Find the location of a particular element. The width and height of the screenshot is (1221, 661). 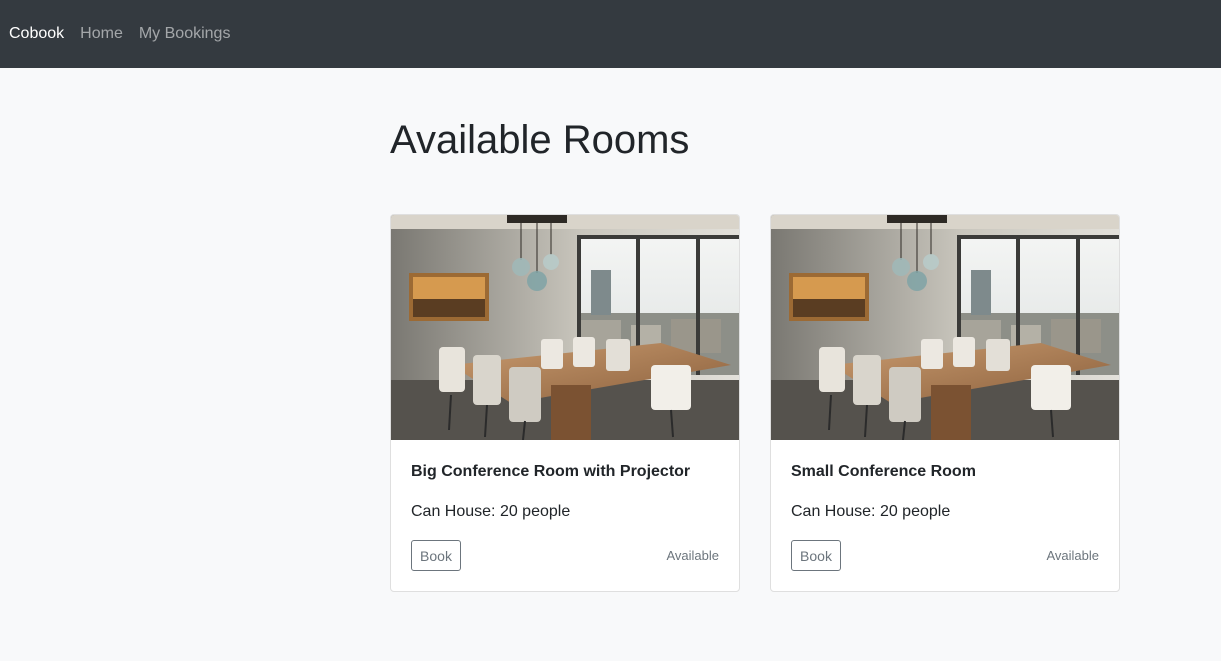

page-title: Available Rooms is located at coordinates (540, 140).